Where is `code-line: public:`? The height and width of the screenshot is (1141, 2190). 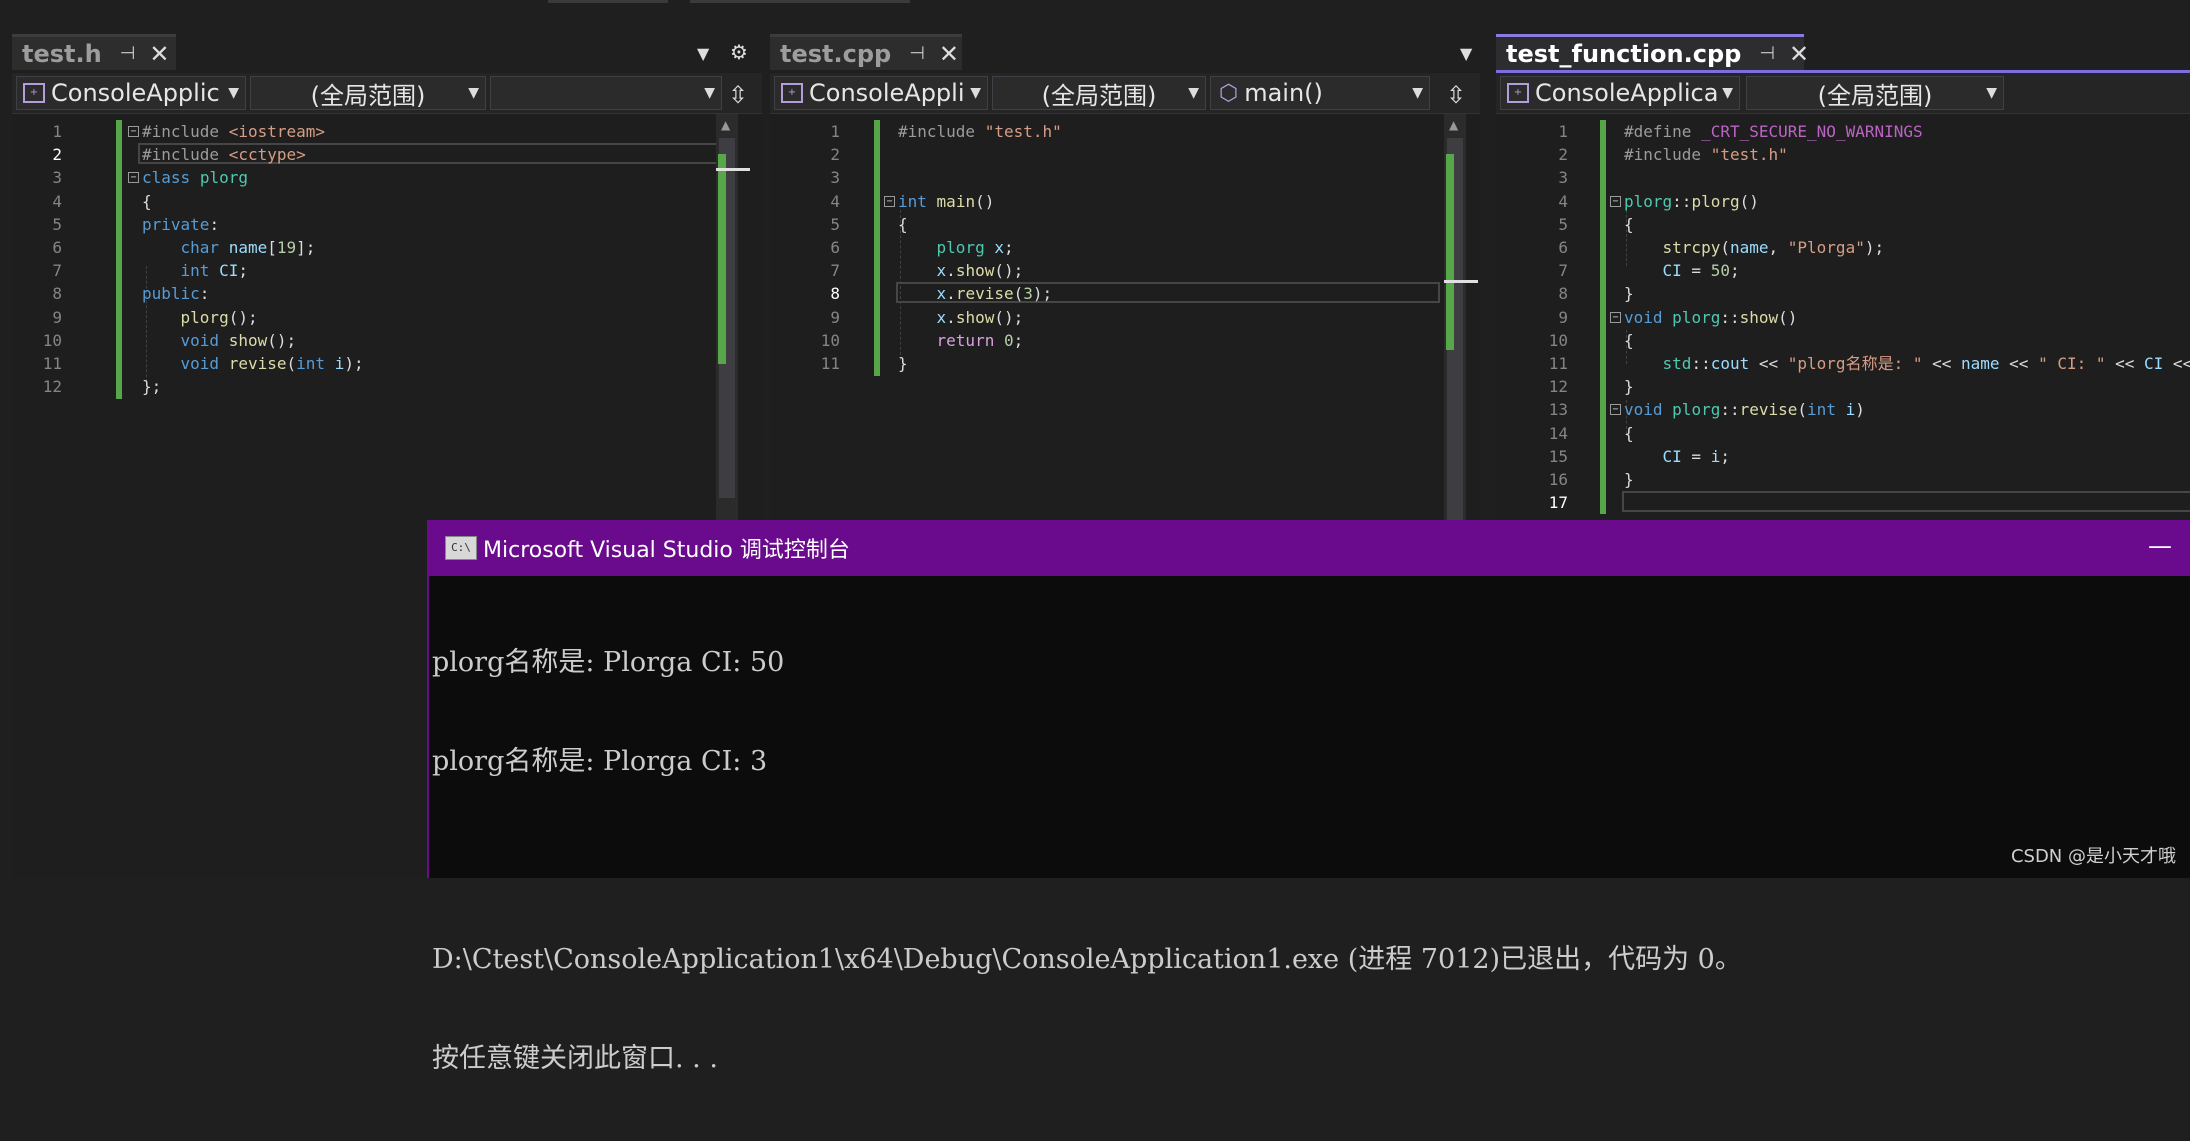
code-line: public: is located at coordinates (176, 294).